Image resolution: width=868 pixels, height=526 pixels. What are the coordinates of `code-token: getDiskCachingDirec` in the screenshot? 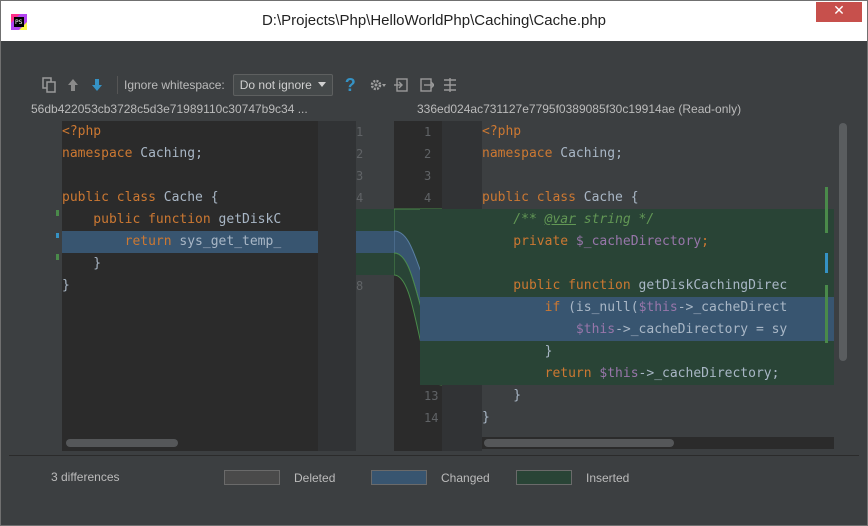 It's located at (709, 285).